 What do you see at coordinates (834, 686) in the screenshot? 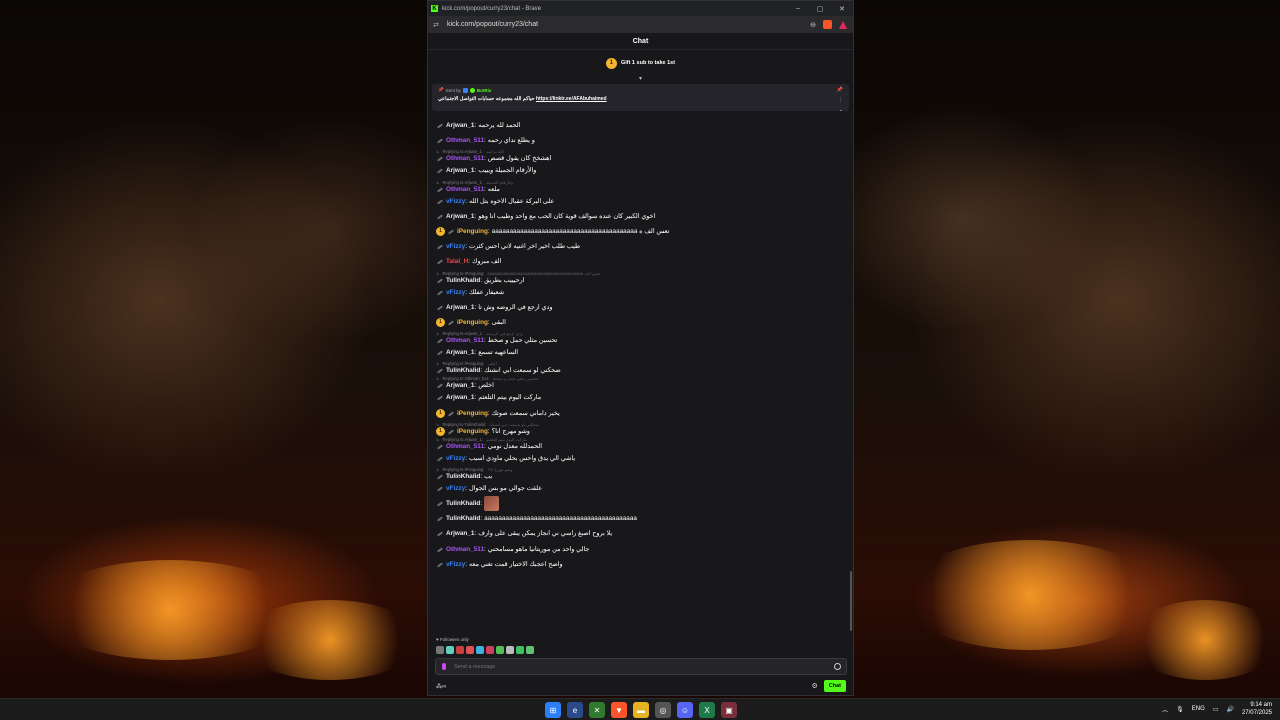
I see `send-chat-button: Chat` at bounding box center [834, 686].